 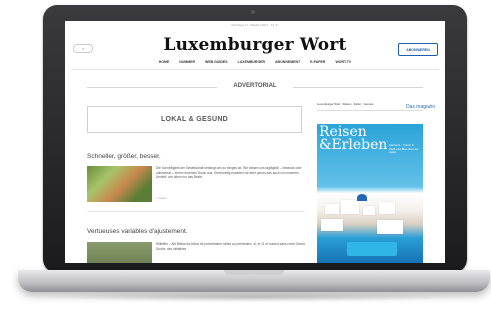 I want to click on lokal-gesund-box: LOKAL & GESUND, so click(x=194, y=119).